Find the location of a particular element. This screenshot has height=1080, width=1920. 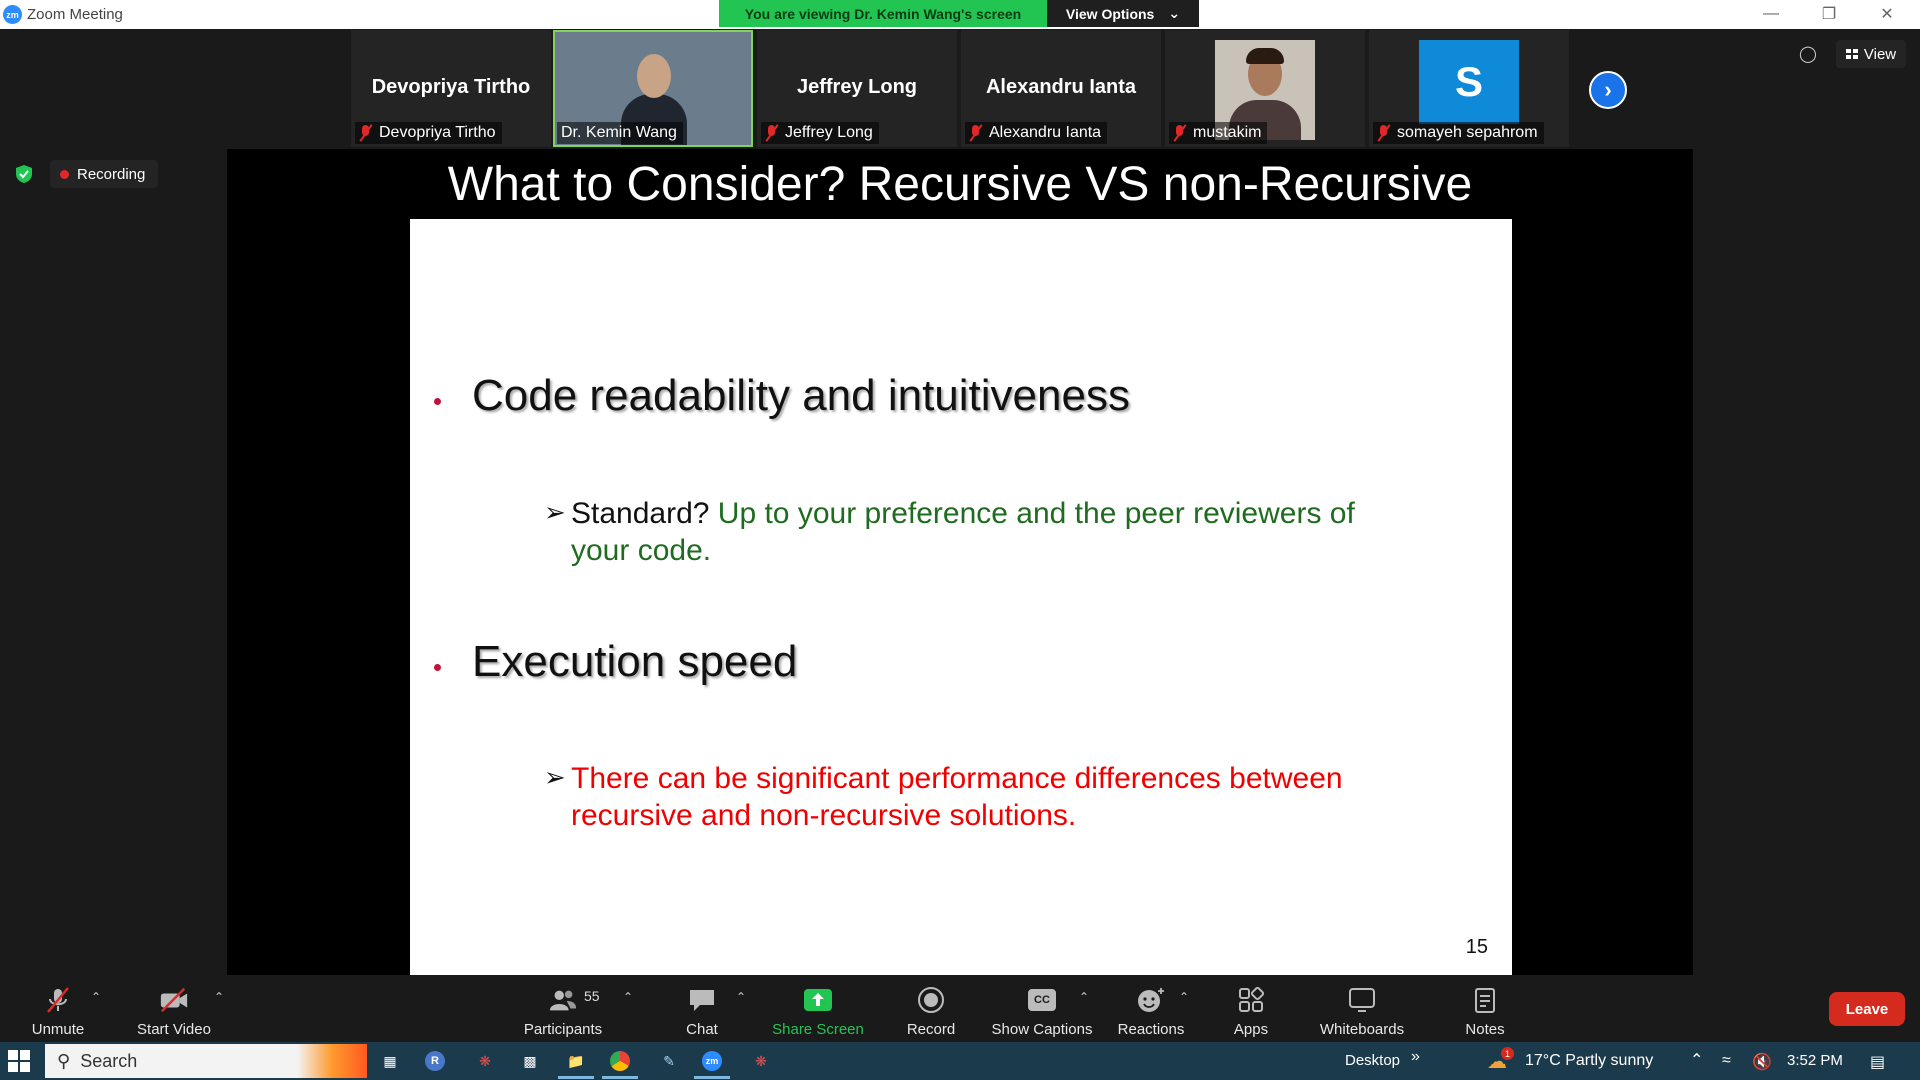

participant-label: somayeh sepahrom is located at coordinates (1458, 133).